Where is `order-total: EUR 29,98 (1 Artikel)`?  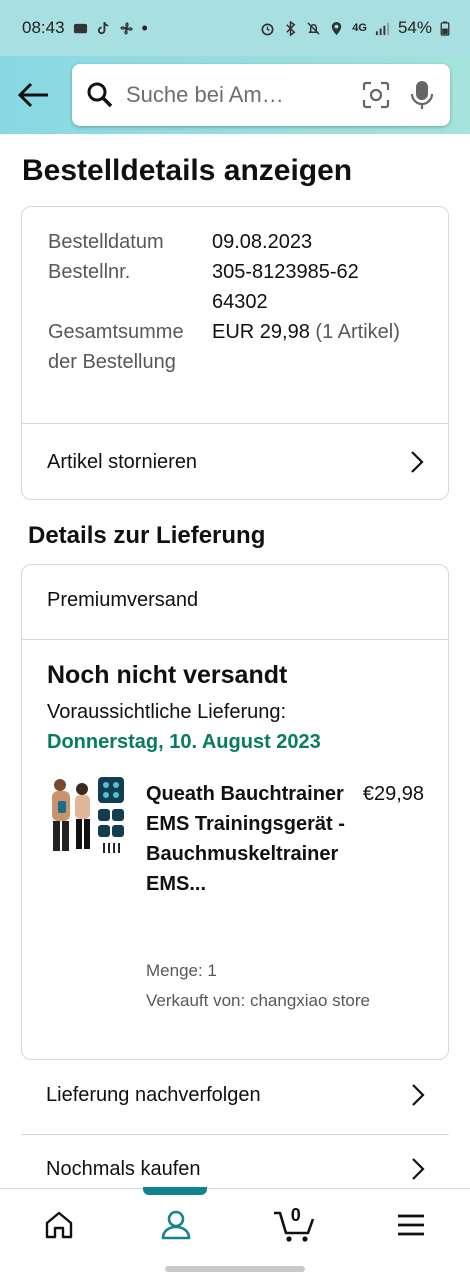 order-total: EUR 29,98 (1 Artikel) is located at coordinates (322, 332).